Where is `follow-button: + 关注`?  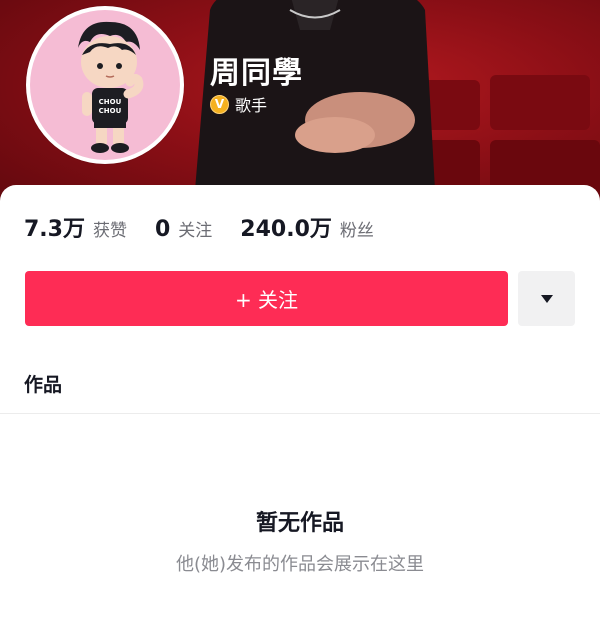 follow-button: + 关注 is located at coordinates (266, 298).